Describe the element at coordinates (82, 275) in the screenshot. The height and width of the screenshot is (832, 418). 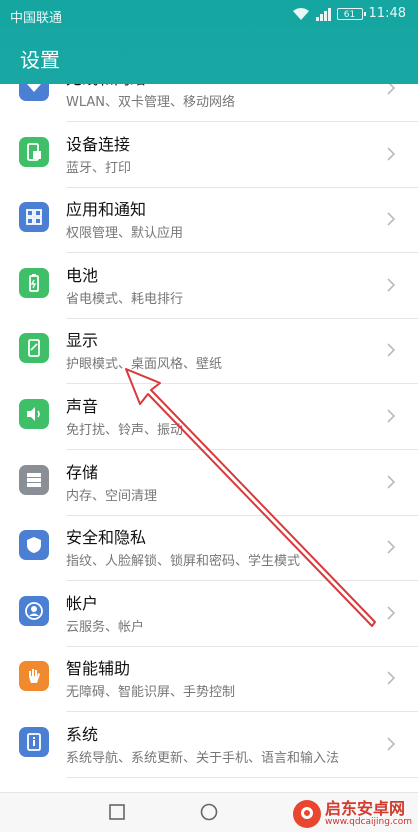
I see `settings-item-title: 电池` at that location.